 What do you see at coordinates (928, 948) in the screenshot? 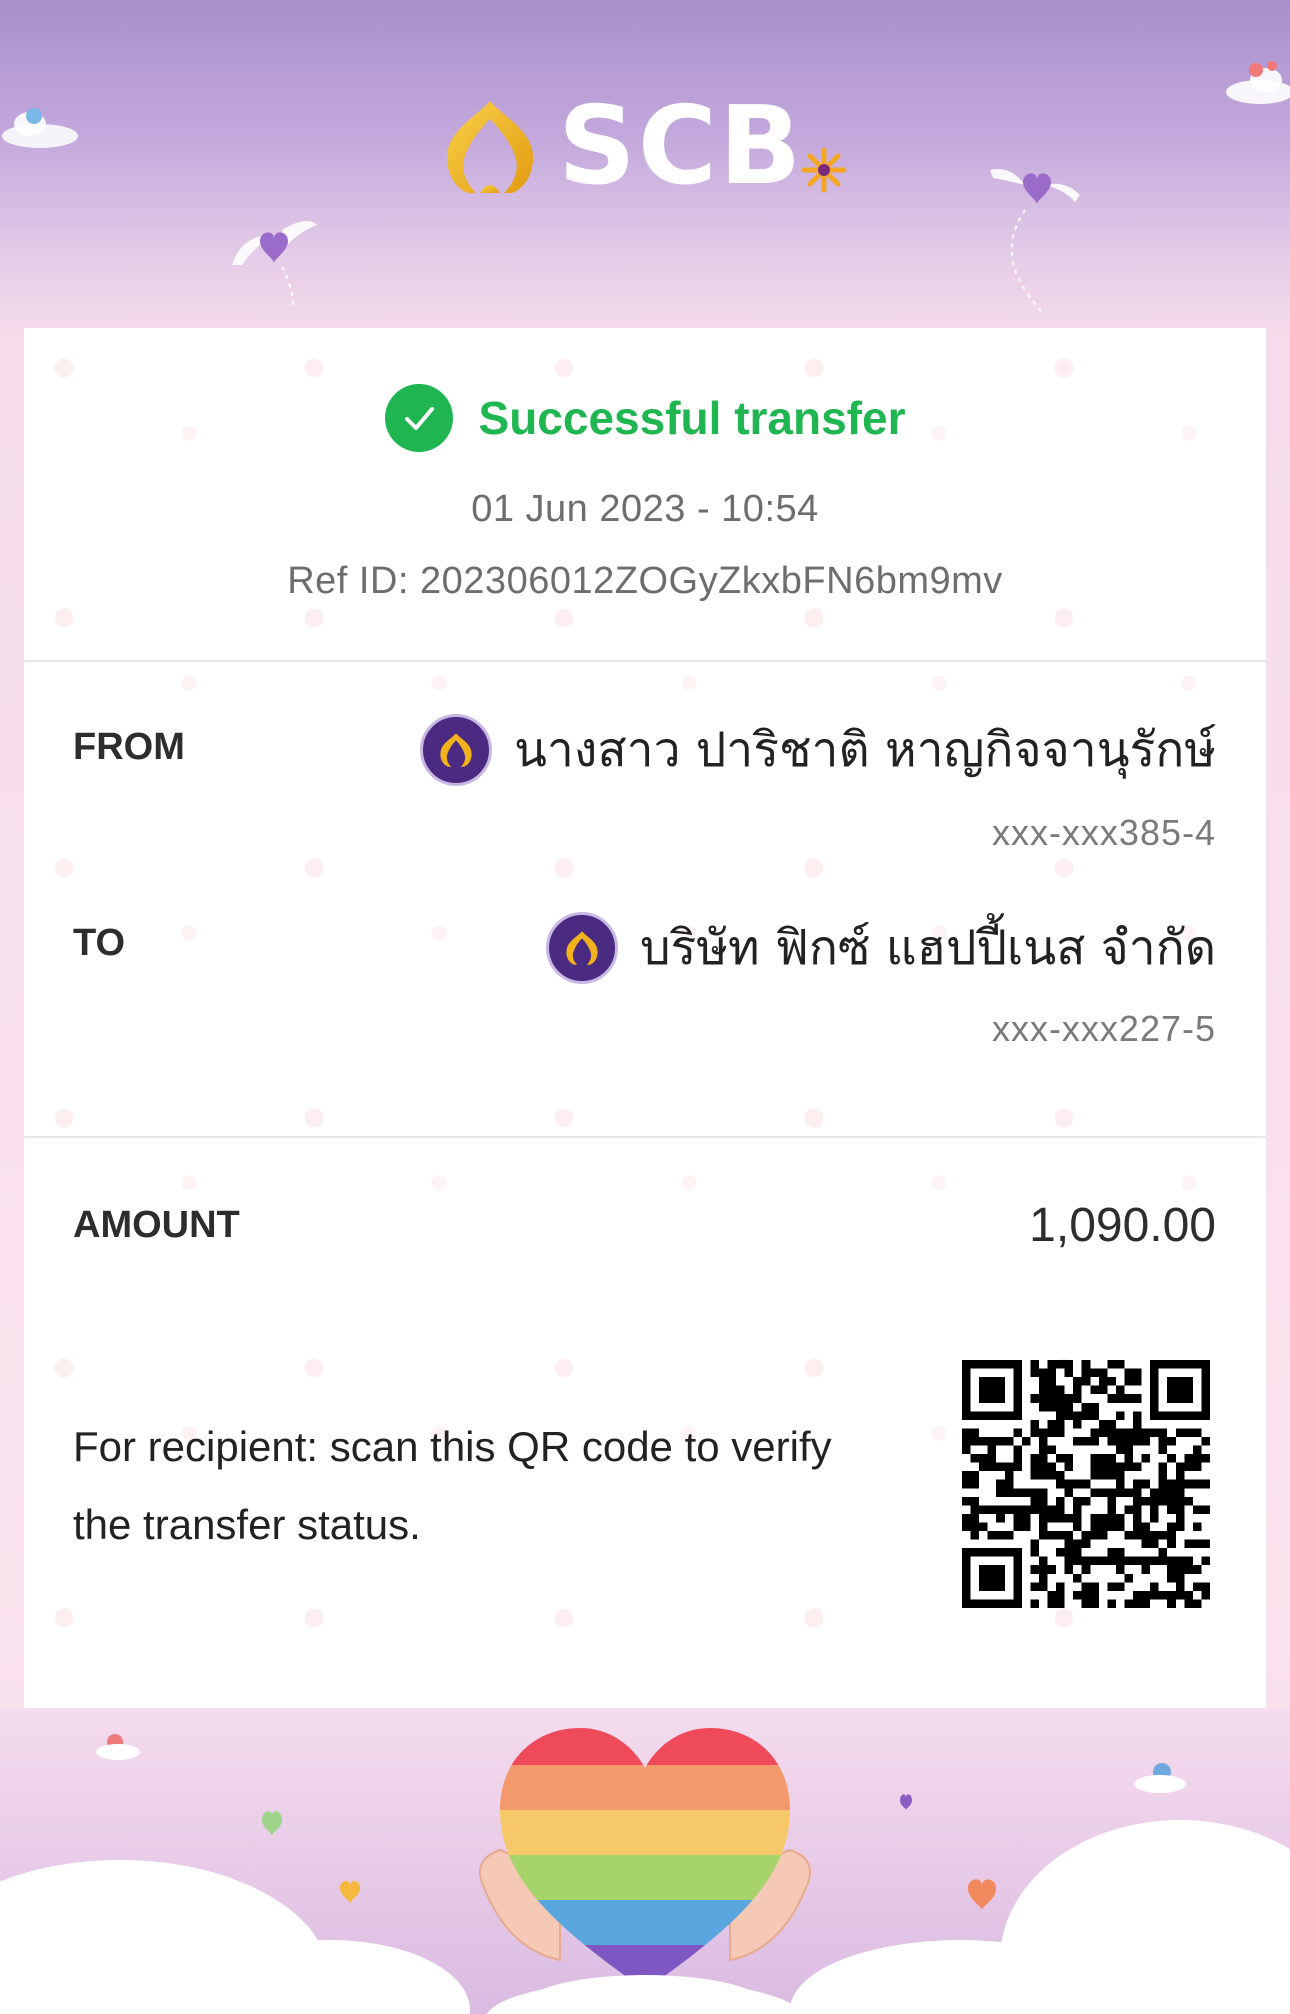
I see `to-name: บริษัท ฟิกซ์ แฮปปี้เนส จำกัด` at bounding box center [928, 948].